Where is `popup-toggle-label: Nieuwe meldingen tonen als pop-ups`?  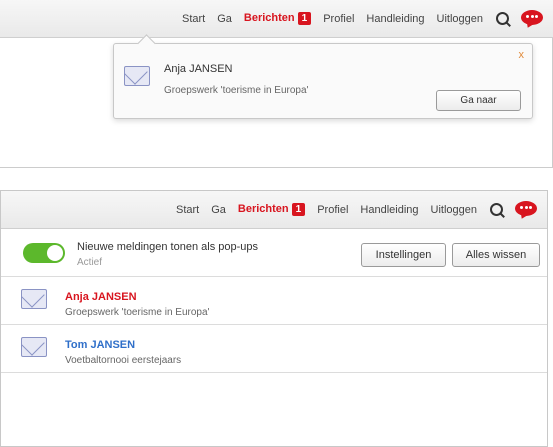
popup-toggle-label: Nieuwe meldingen tonen als pop-ups is located at coordinates (168, 247).